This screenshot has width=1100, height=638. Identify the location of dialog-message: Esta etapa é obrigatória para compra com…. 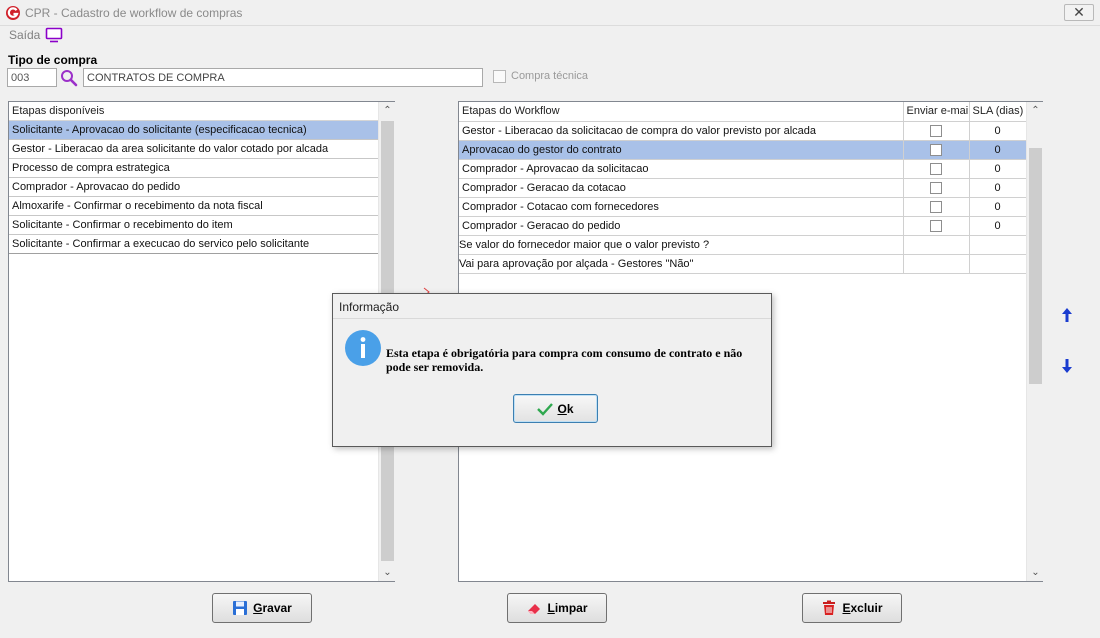
(564, 360).